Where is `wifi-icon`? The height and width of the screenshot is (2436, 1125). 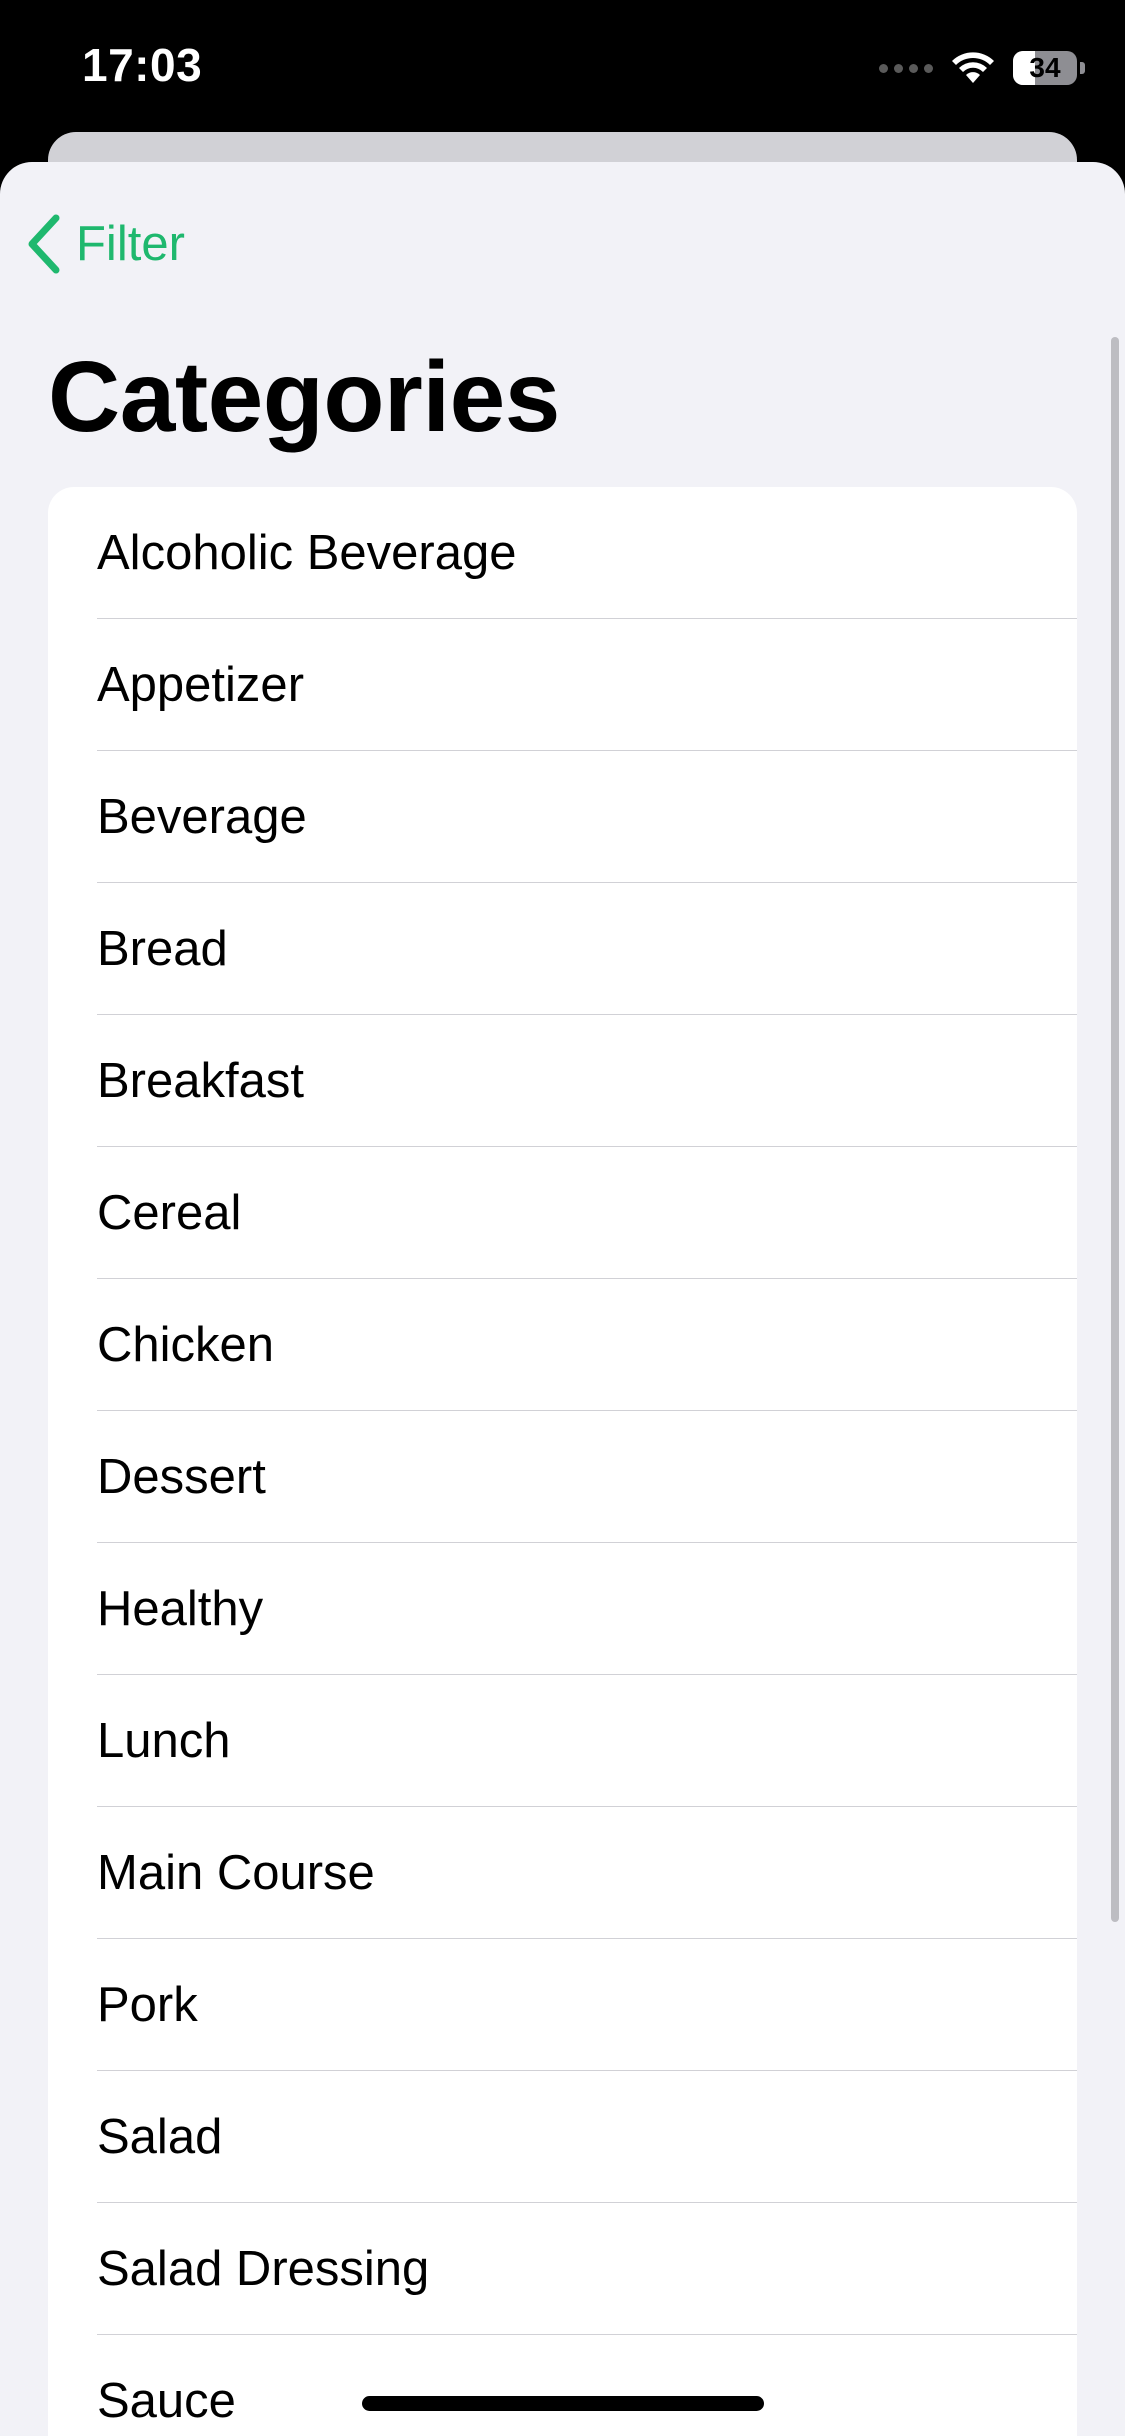
wifi-icon is located at coordinates (973, 67).